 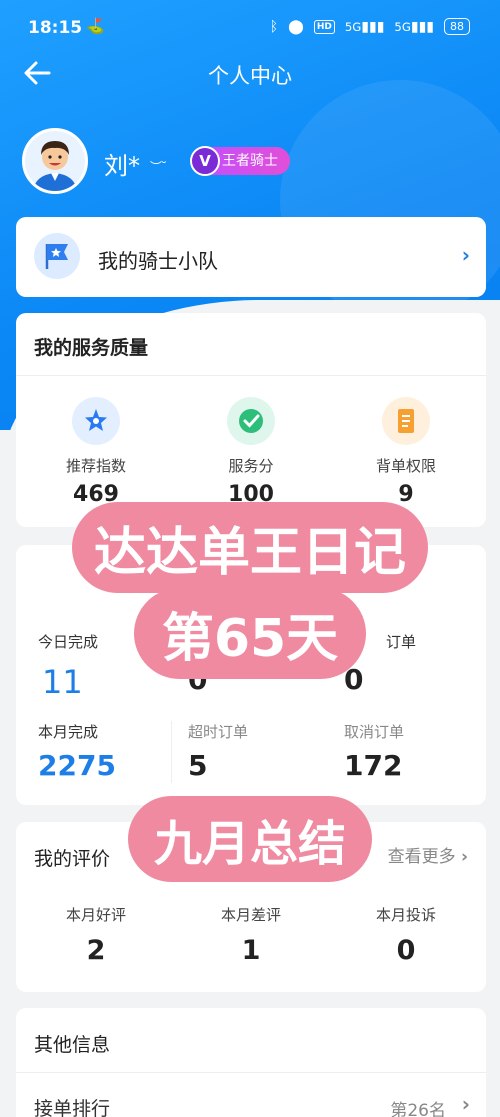 What do you see at coordinates (250, 915) in the screenshot?
I see `bad-review-label: 本月差评` at bounding box center [250, 915].